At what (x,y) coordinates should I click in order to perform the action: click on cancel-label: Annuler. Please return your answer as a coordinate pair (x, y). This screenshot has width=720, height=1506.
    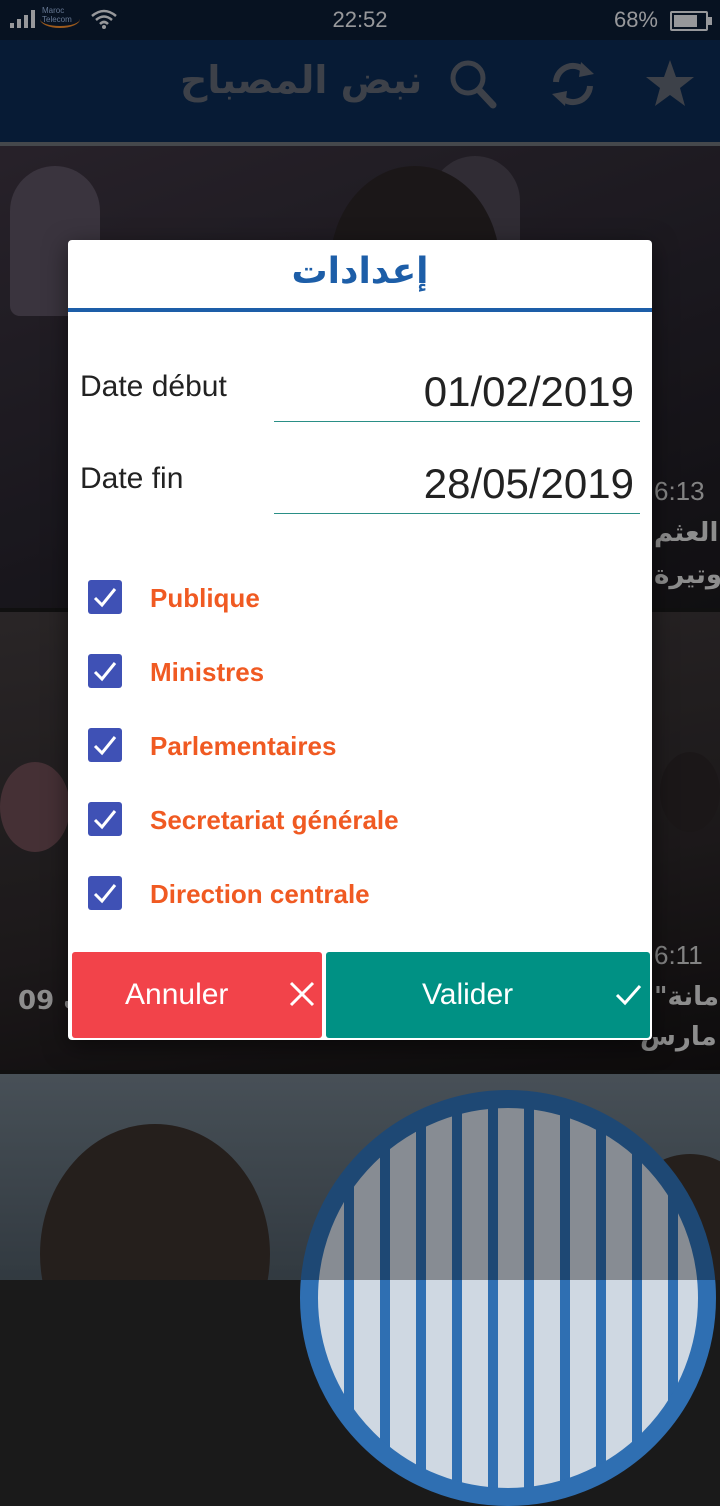
    Looking at the image, I should click on (177, 994).